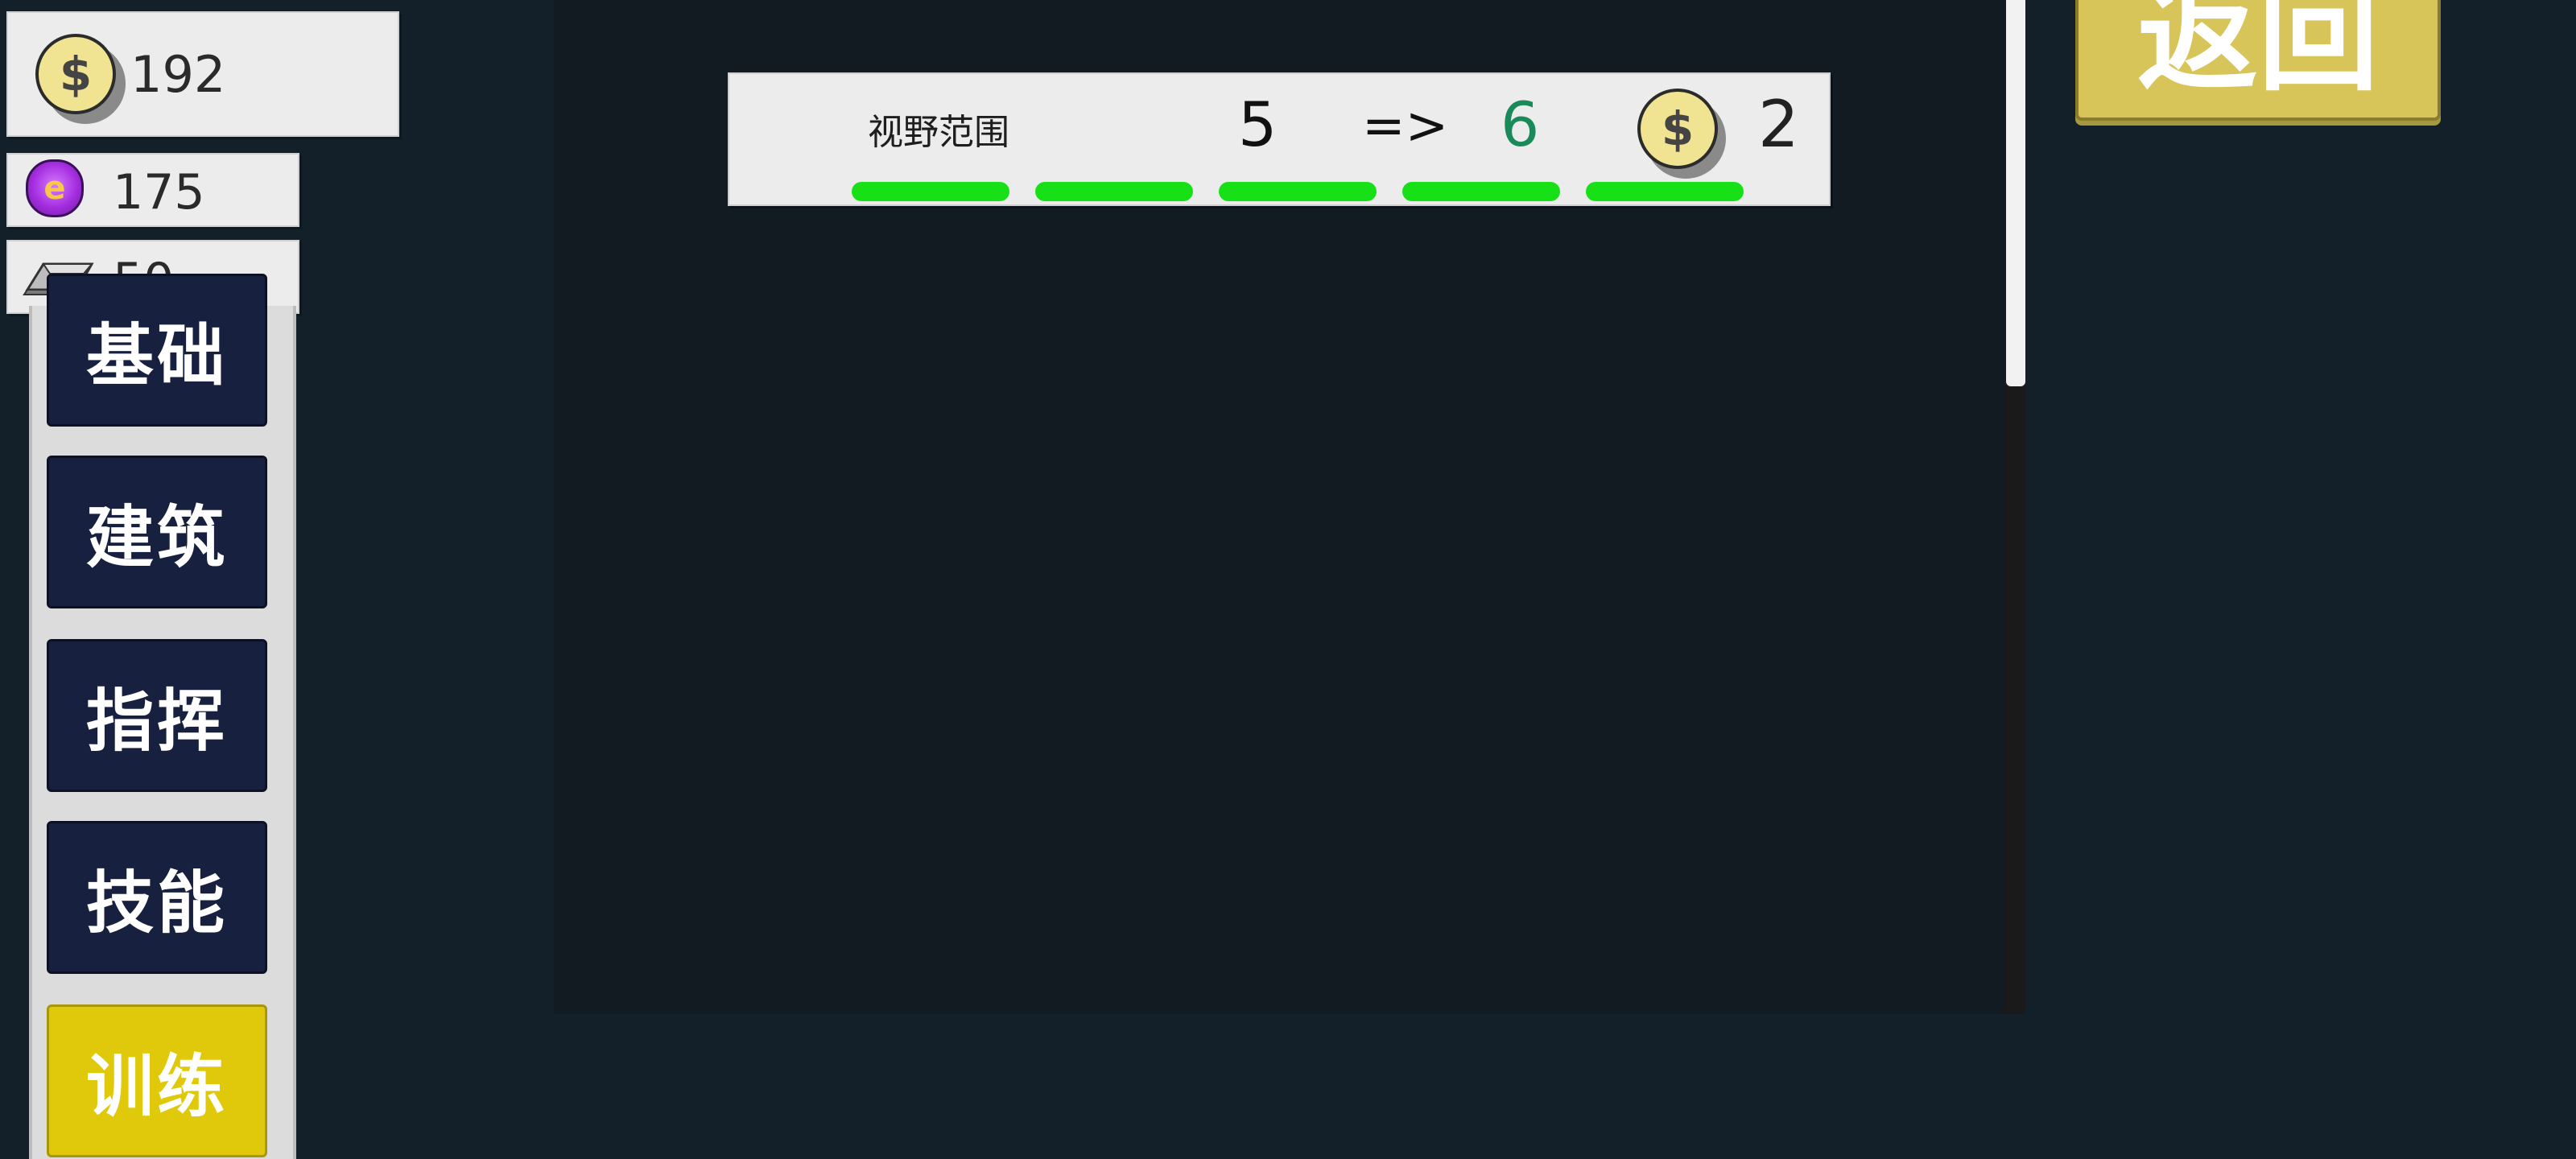 The height and width of the screenshot is (1159, 2576). I want to click on tab-command: 指挥, so click(157, 715).